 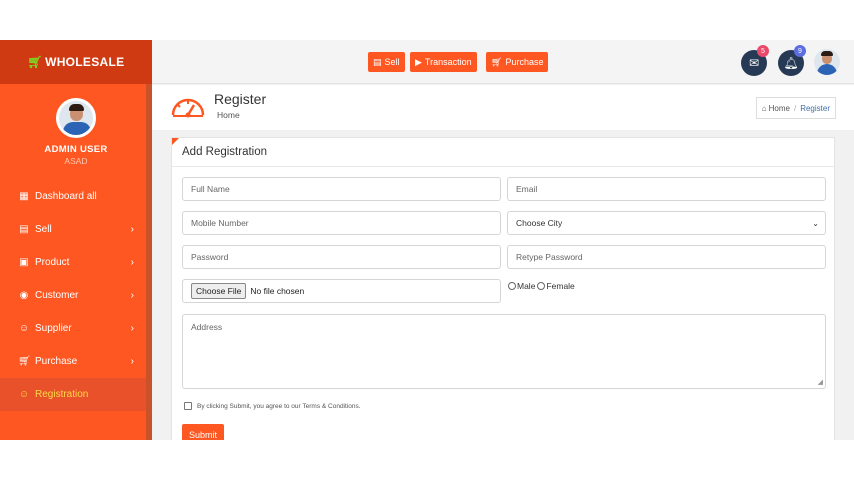 I want to click on sidebar-scrollbar, so click(x=149, y=262).